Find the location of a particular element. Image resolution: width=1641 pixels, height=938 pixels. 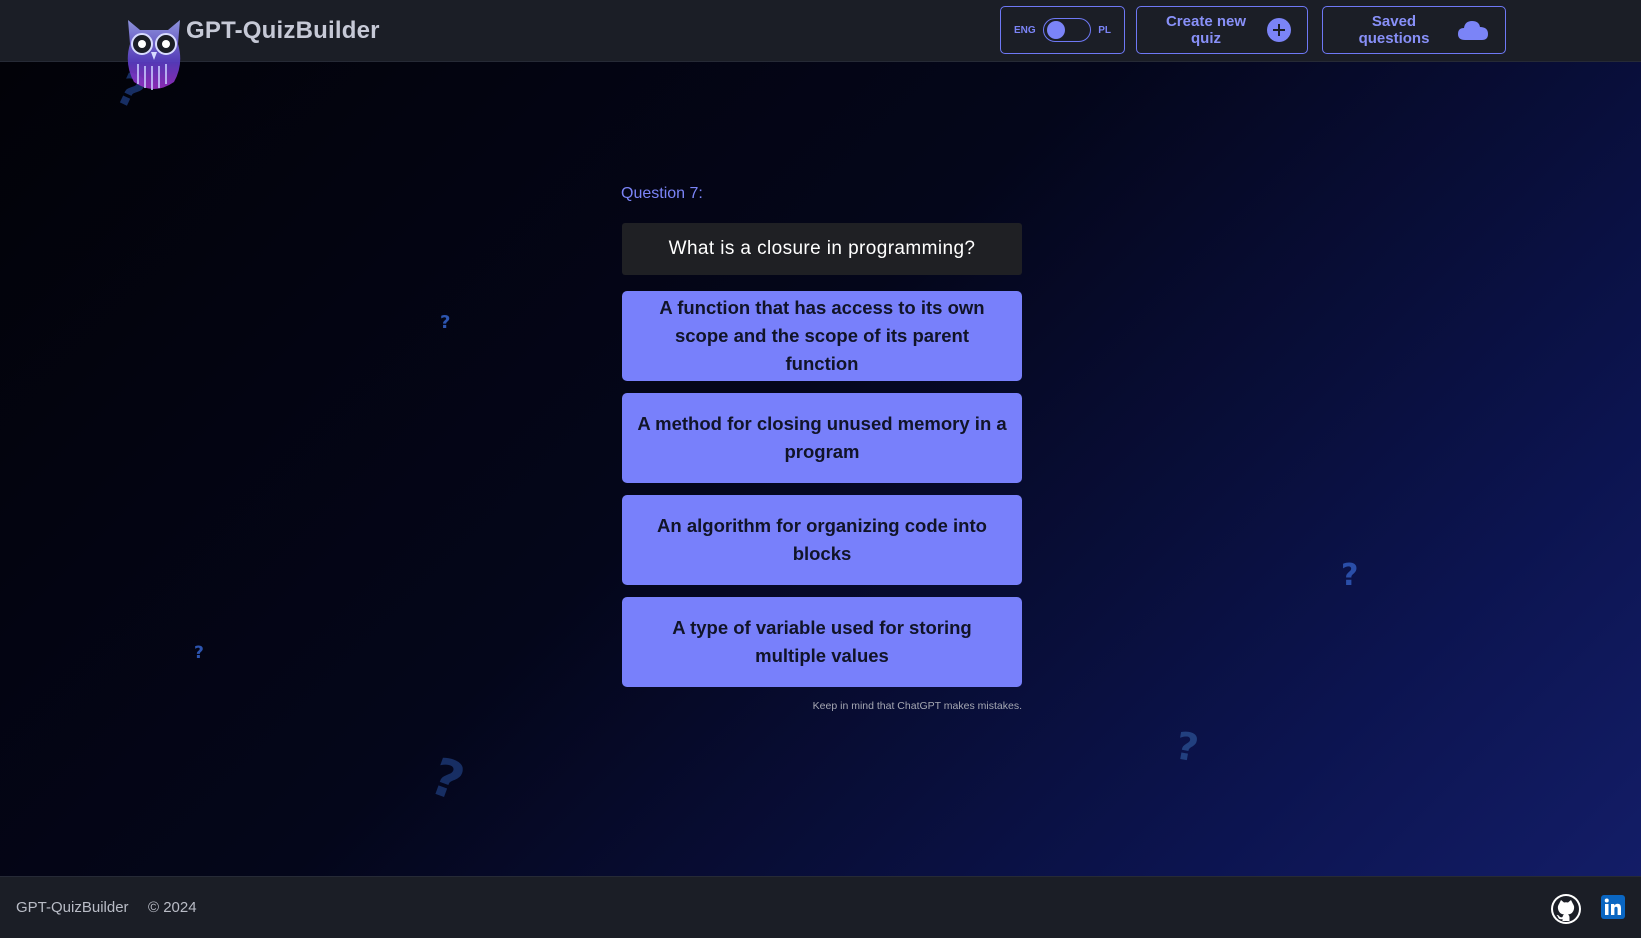

saved-questions-label: Saved questions is located at coordinates (1394, 30).